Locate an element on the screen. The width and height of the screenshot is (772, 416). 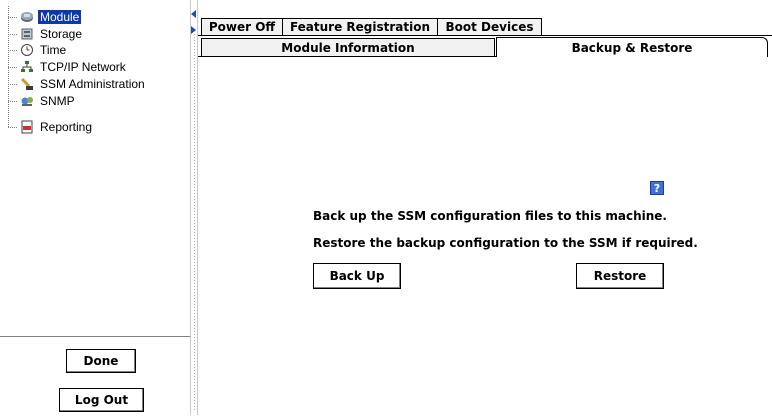
tree-item-module: Module is located at coordinates (45, 17).